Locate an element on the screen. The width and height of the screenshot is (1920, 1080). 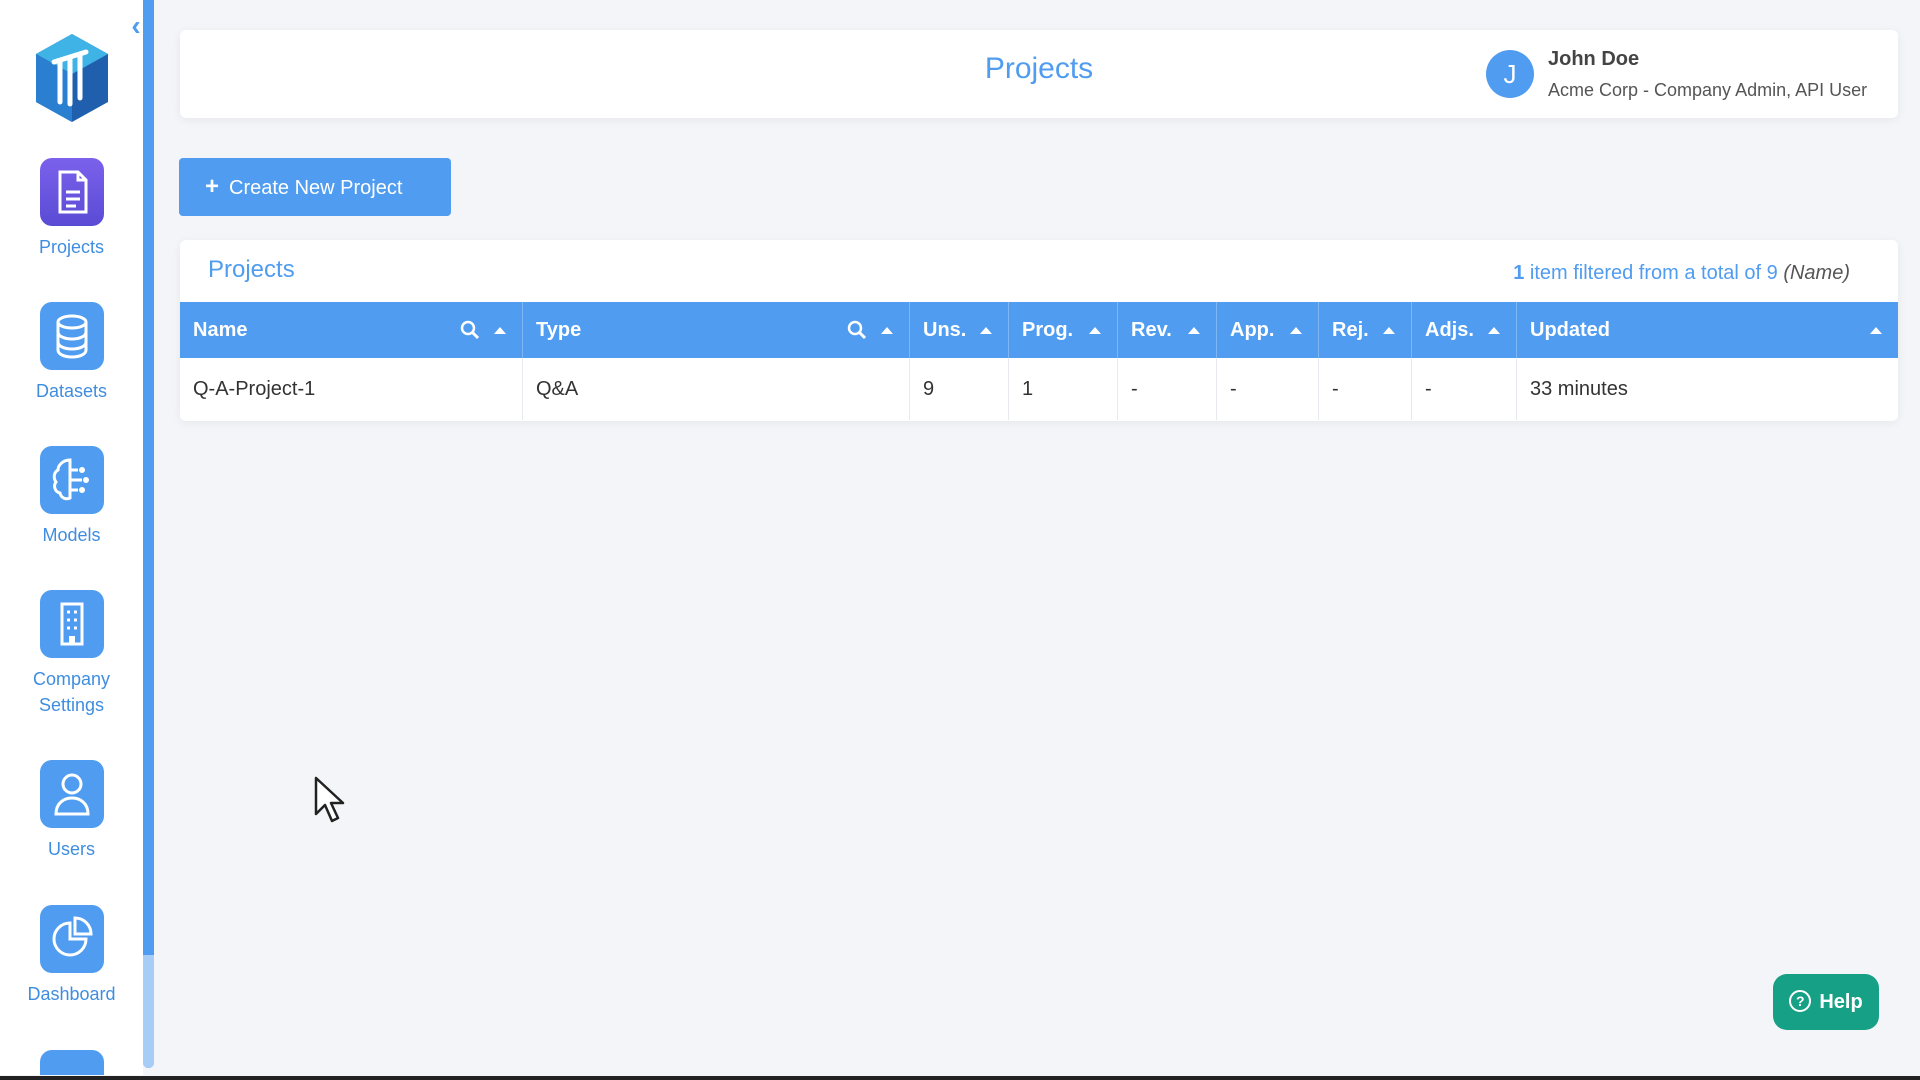
column-label: Rej. is located at coordinates (1350, 329).